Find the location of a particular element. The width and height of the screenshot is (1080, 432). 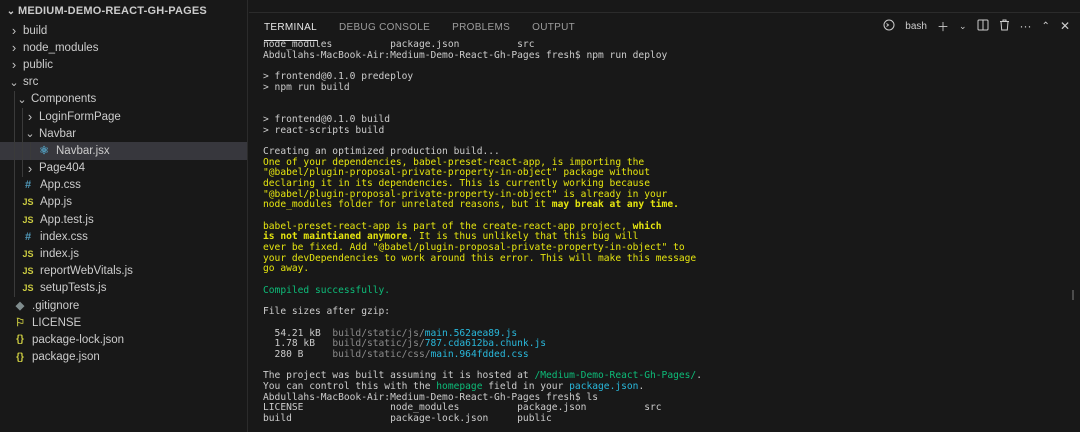

terminal-text: 280 B is located at coordinates (298, 354).